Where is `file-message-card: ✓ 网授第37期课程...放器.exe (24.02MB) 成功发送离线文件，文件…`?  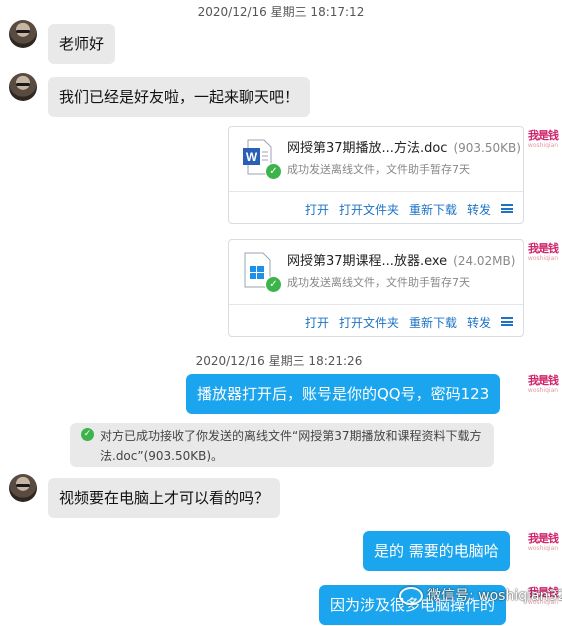
file-message-card: ✓ 网授第37期课程...放器.exe (24.02MB) 成功发送离线文件，文件… is located at coordinates (376, 288).